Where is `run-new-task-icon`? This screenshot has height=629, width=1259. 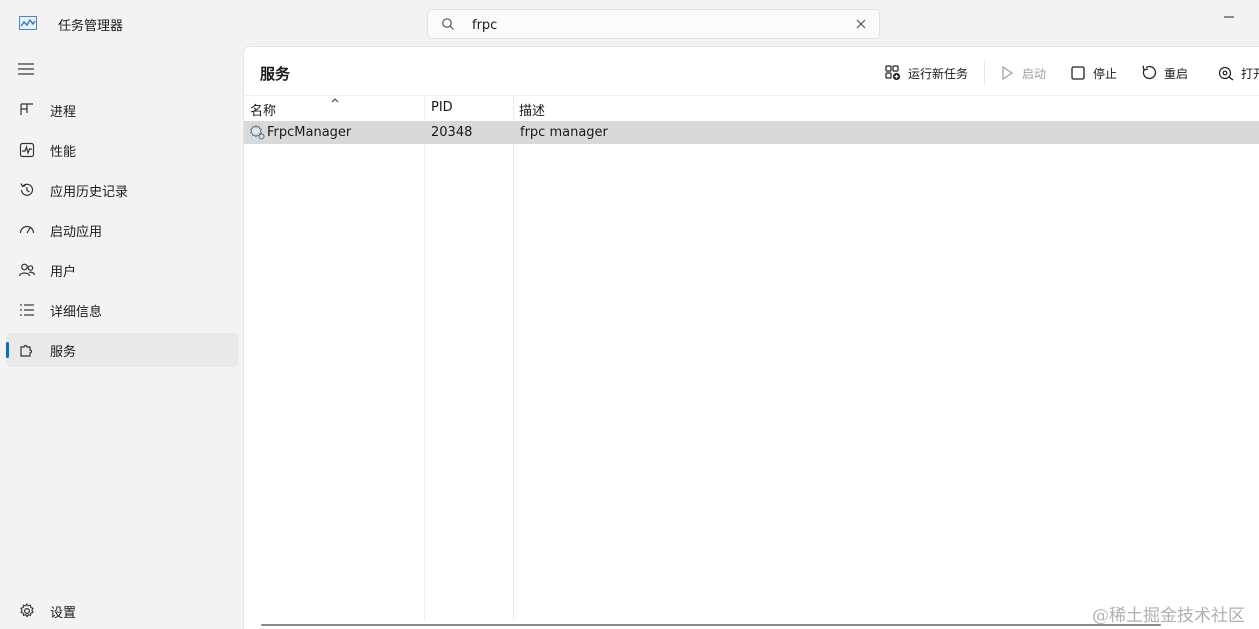
run-new-task-icon is located at coordinates (893, 73).